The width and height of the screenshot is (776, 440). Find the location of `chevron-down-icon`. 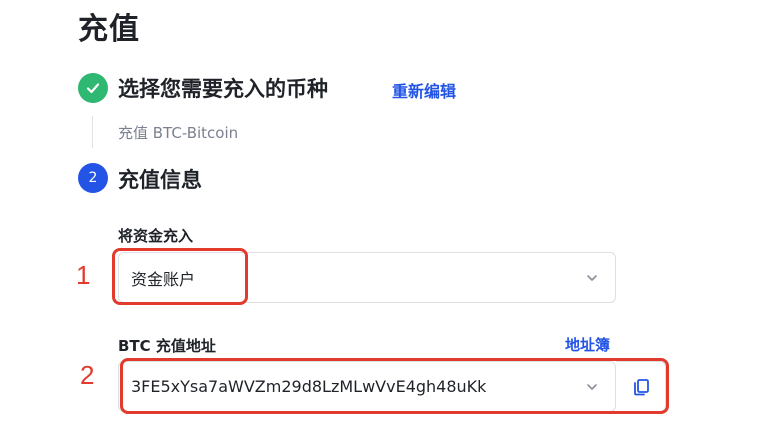

chevron-down-icon is located at coordinates (592, 277).